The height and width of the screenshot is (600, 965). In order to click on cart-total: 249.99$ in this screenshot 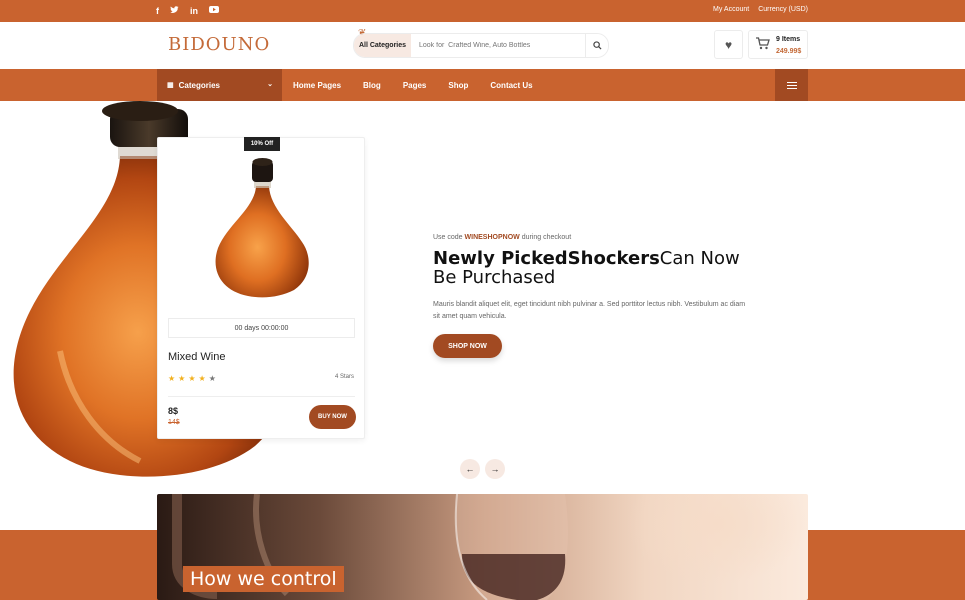, I will do `click(789, 51)`.